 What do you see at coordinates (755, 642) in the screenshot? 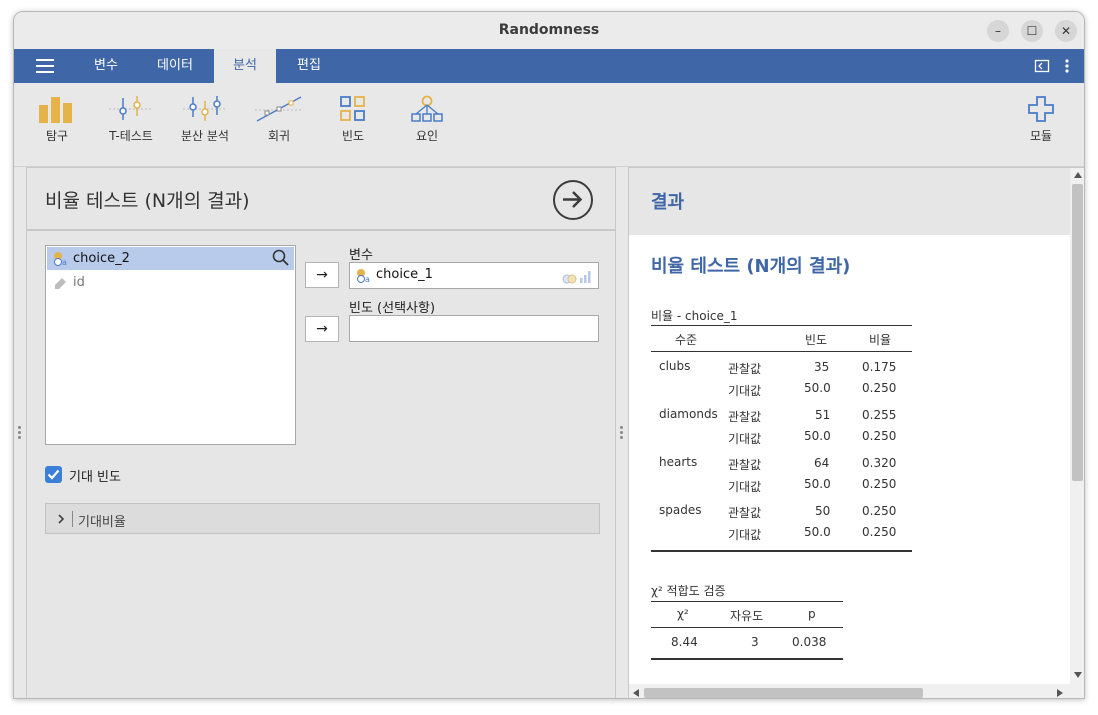
I see `df-value: 3` at bounding box center [755, 642].